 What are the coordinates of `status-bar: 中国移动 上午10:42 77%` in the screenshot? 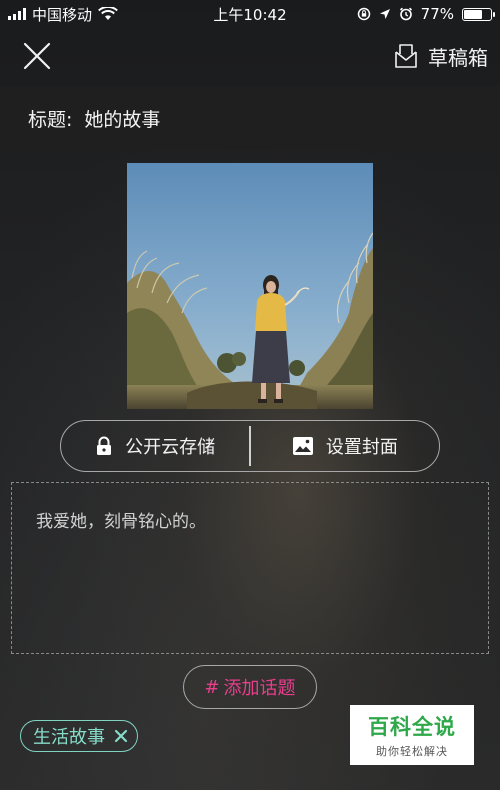 It's located at (250, 14).